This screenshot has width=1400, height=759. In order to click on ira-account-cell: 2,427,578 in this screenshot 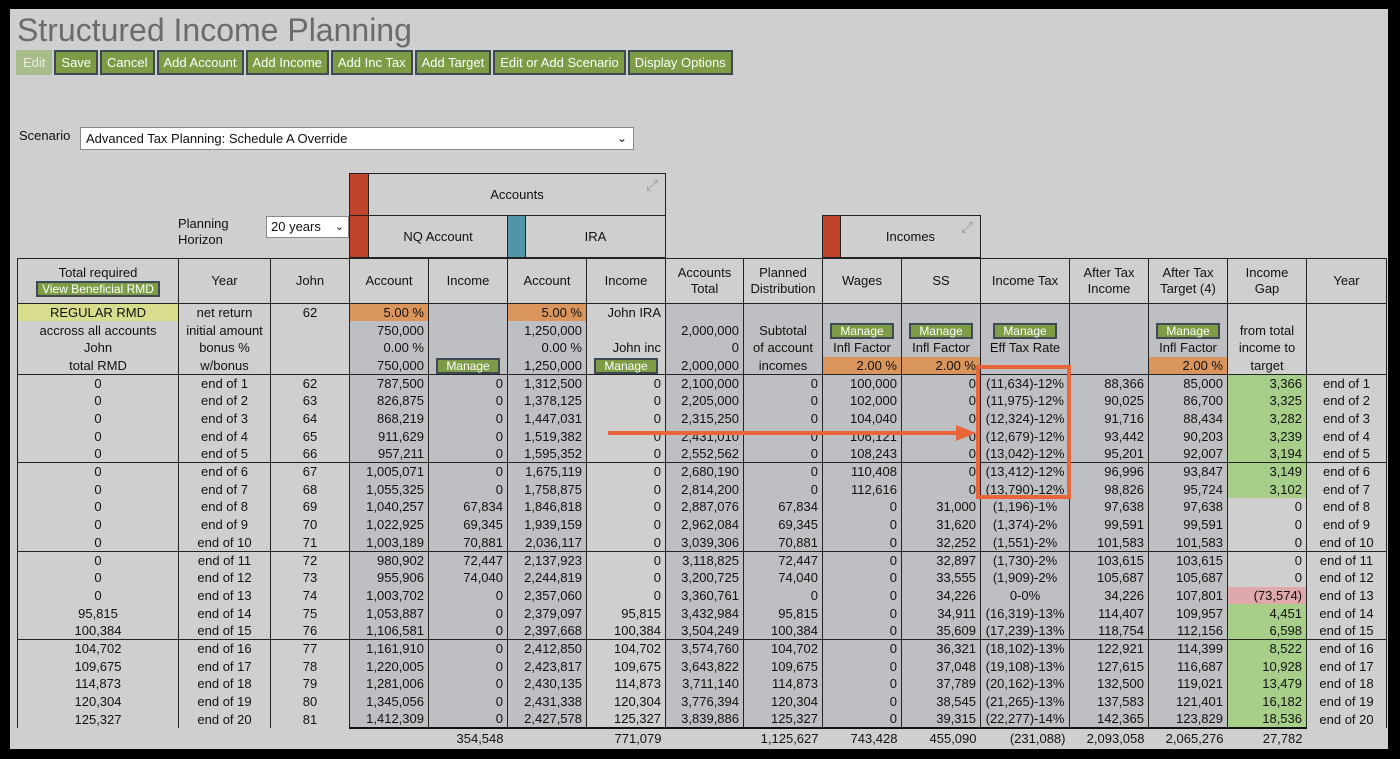, I will do `click(547, 719)`.